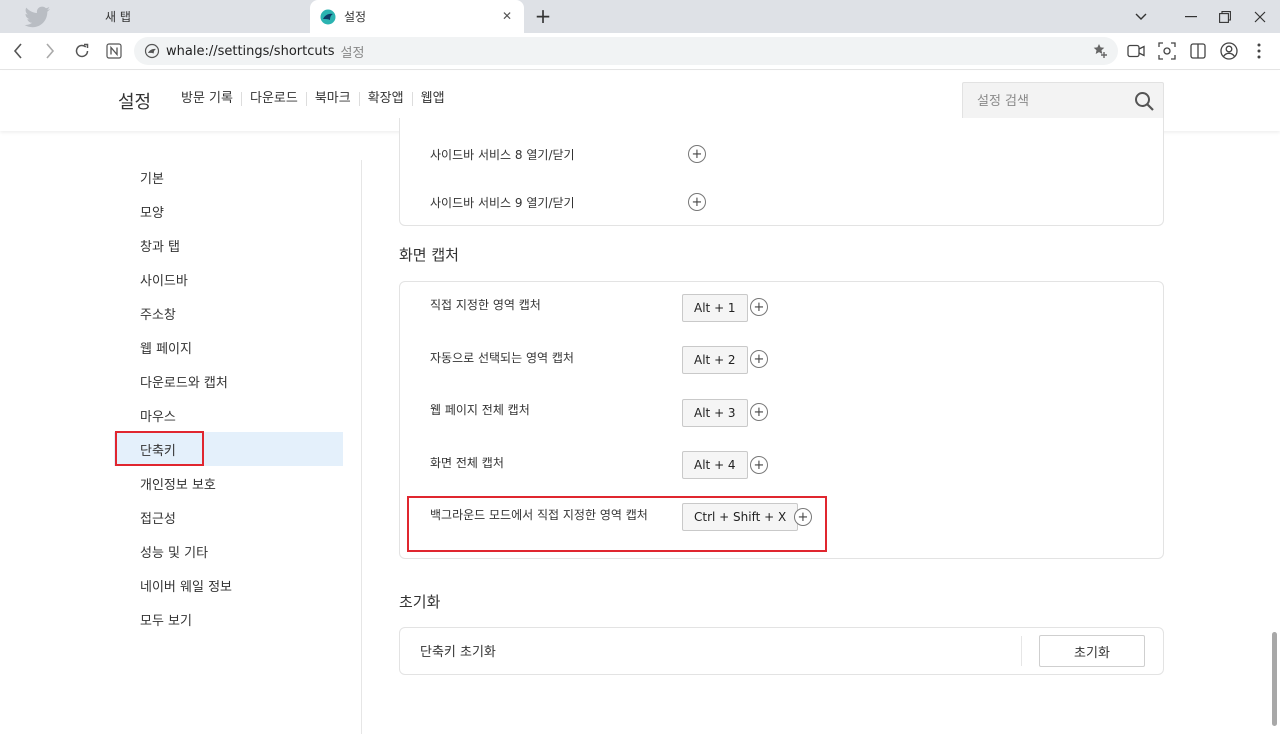 The height and width of the screenshot is (734, 1280). What do you see at coordinates (539, 515) in the screenshot?
I see `shortcut-label: 백그라운드 모드에서 직접 지정한 영역 캡처` at bounding box center [539, 515].